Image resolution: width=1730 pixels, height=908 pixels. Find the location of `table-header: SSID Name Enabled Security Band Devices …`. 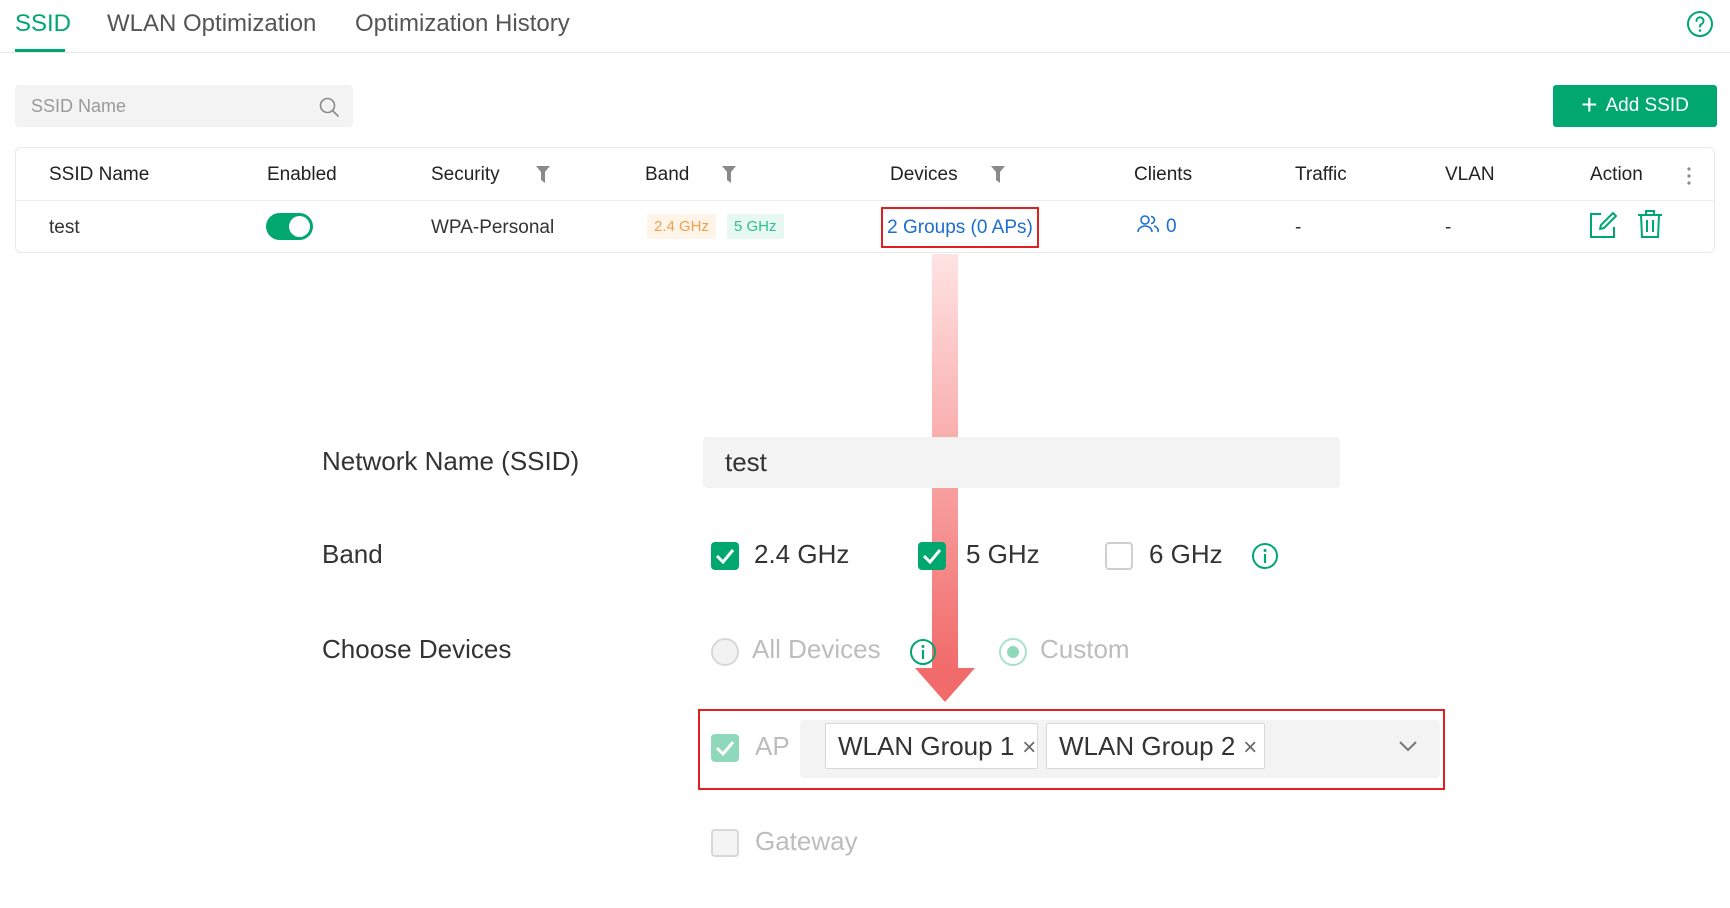

table-header: SSID Name Enabled Security Band Devices … is located at coordinates (865, 174).